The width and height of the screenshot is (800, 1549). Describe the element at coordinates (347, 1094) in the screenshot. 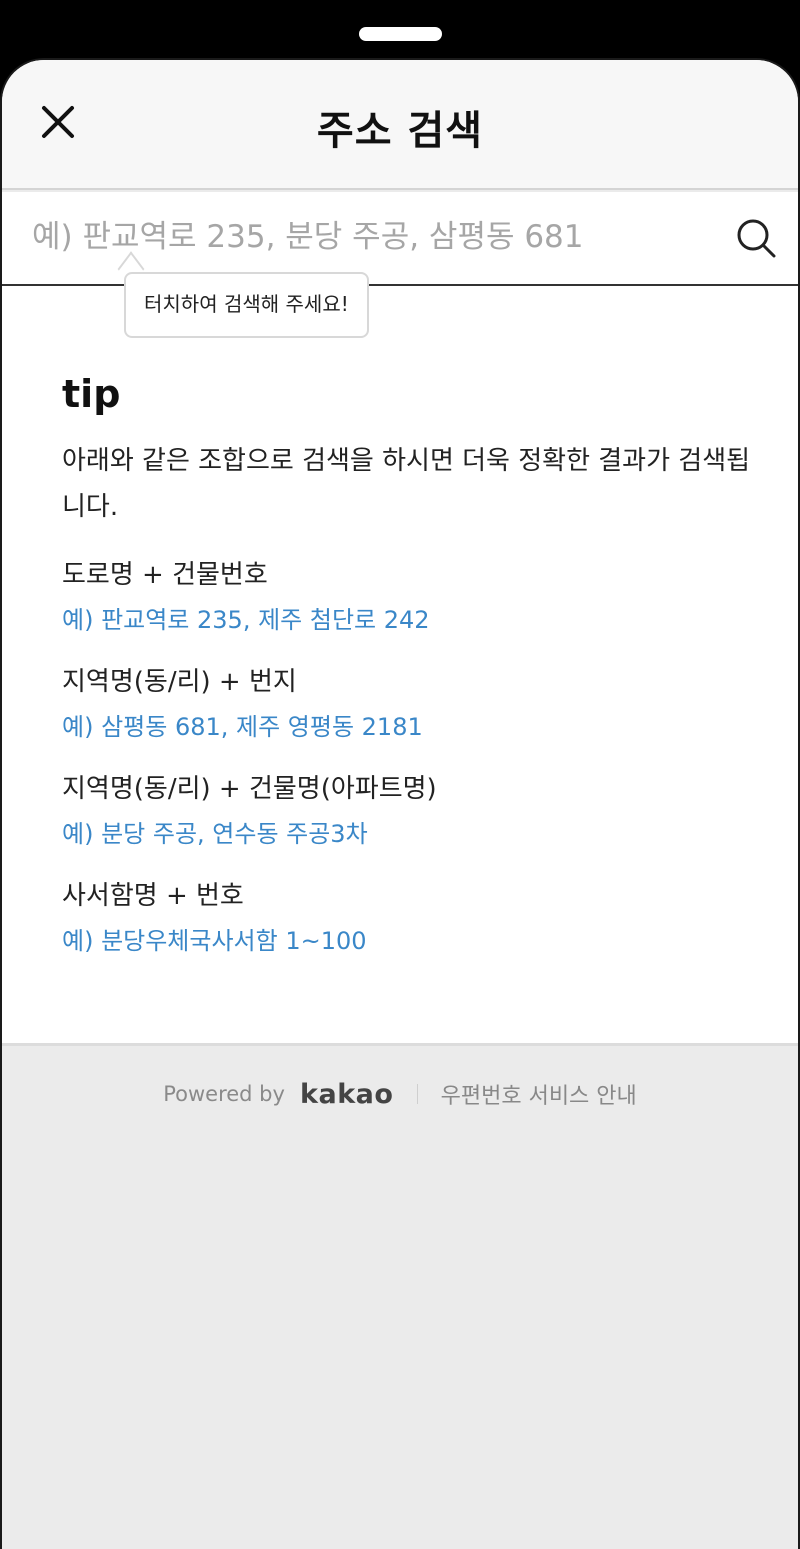

I see `kakao-logo: kakao` at that location.